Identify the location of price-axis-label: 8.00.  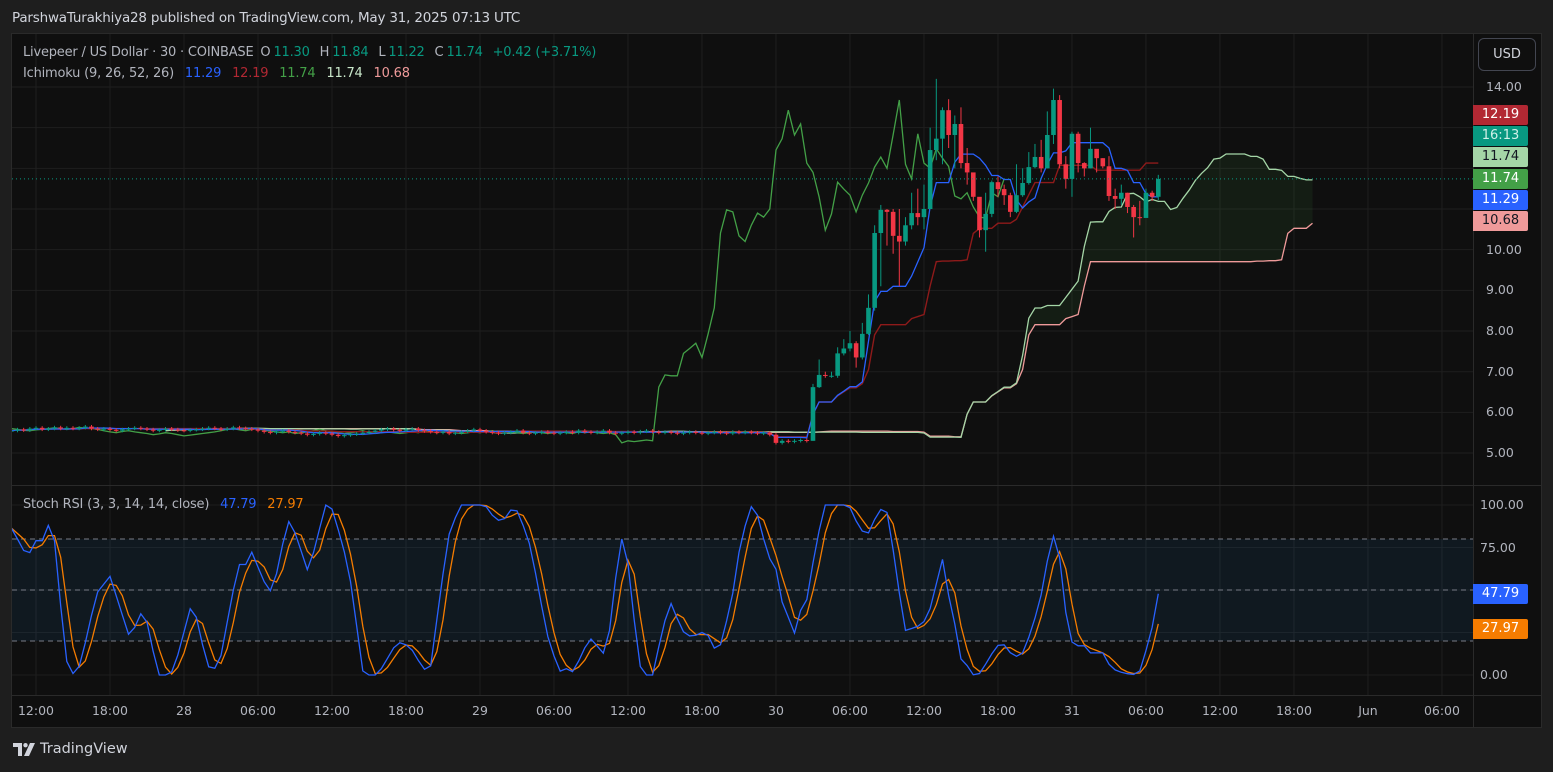
(1500, 331).